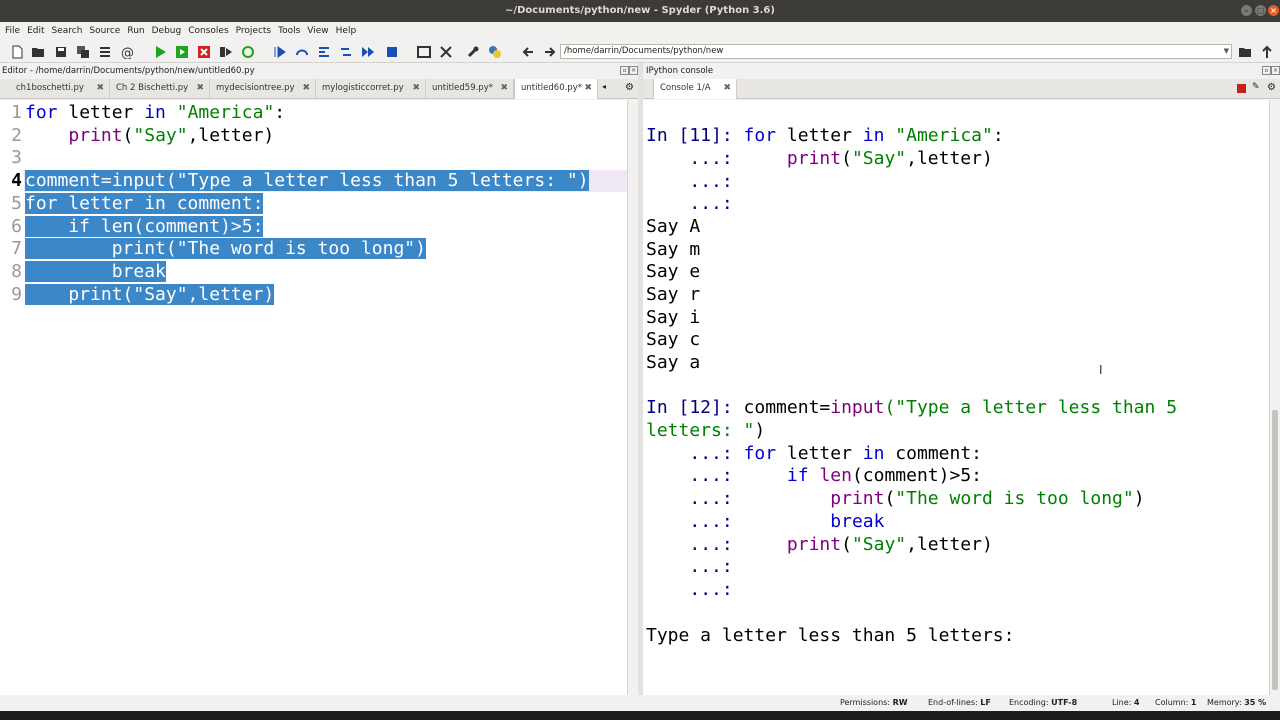 Image resolution: width=1280 pixels, height=720 pixels. What do you see at coordinates (1266, 51) in the screenshot?
I see `parent-directory-icon` at bounding box center [1266, 51].